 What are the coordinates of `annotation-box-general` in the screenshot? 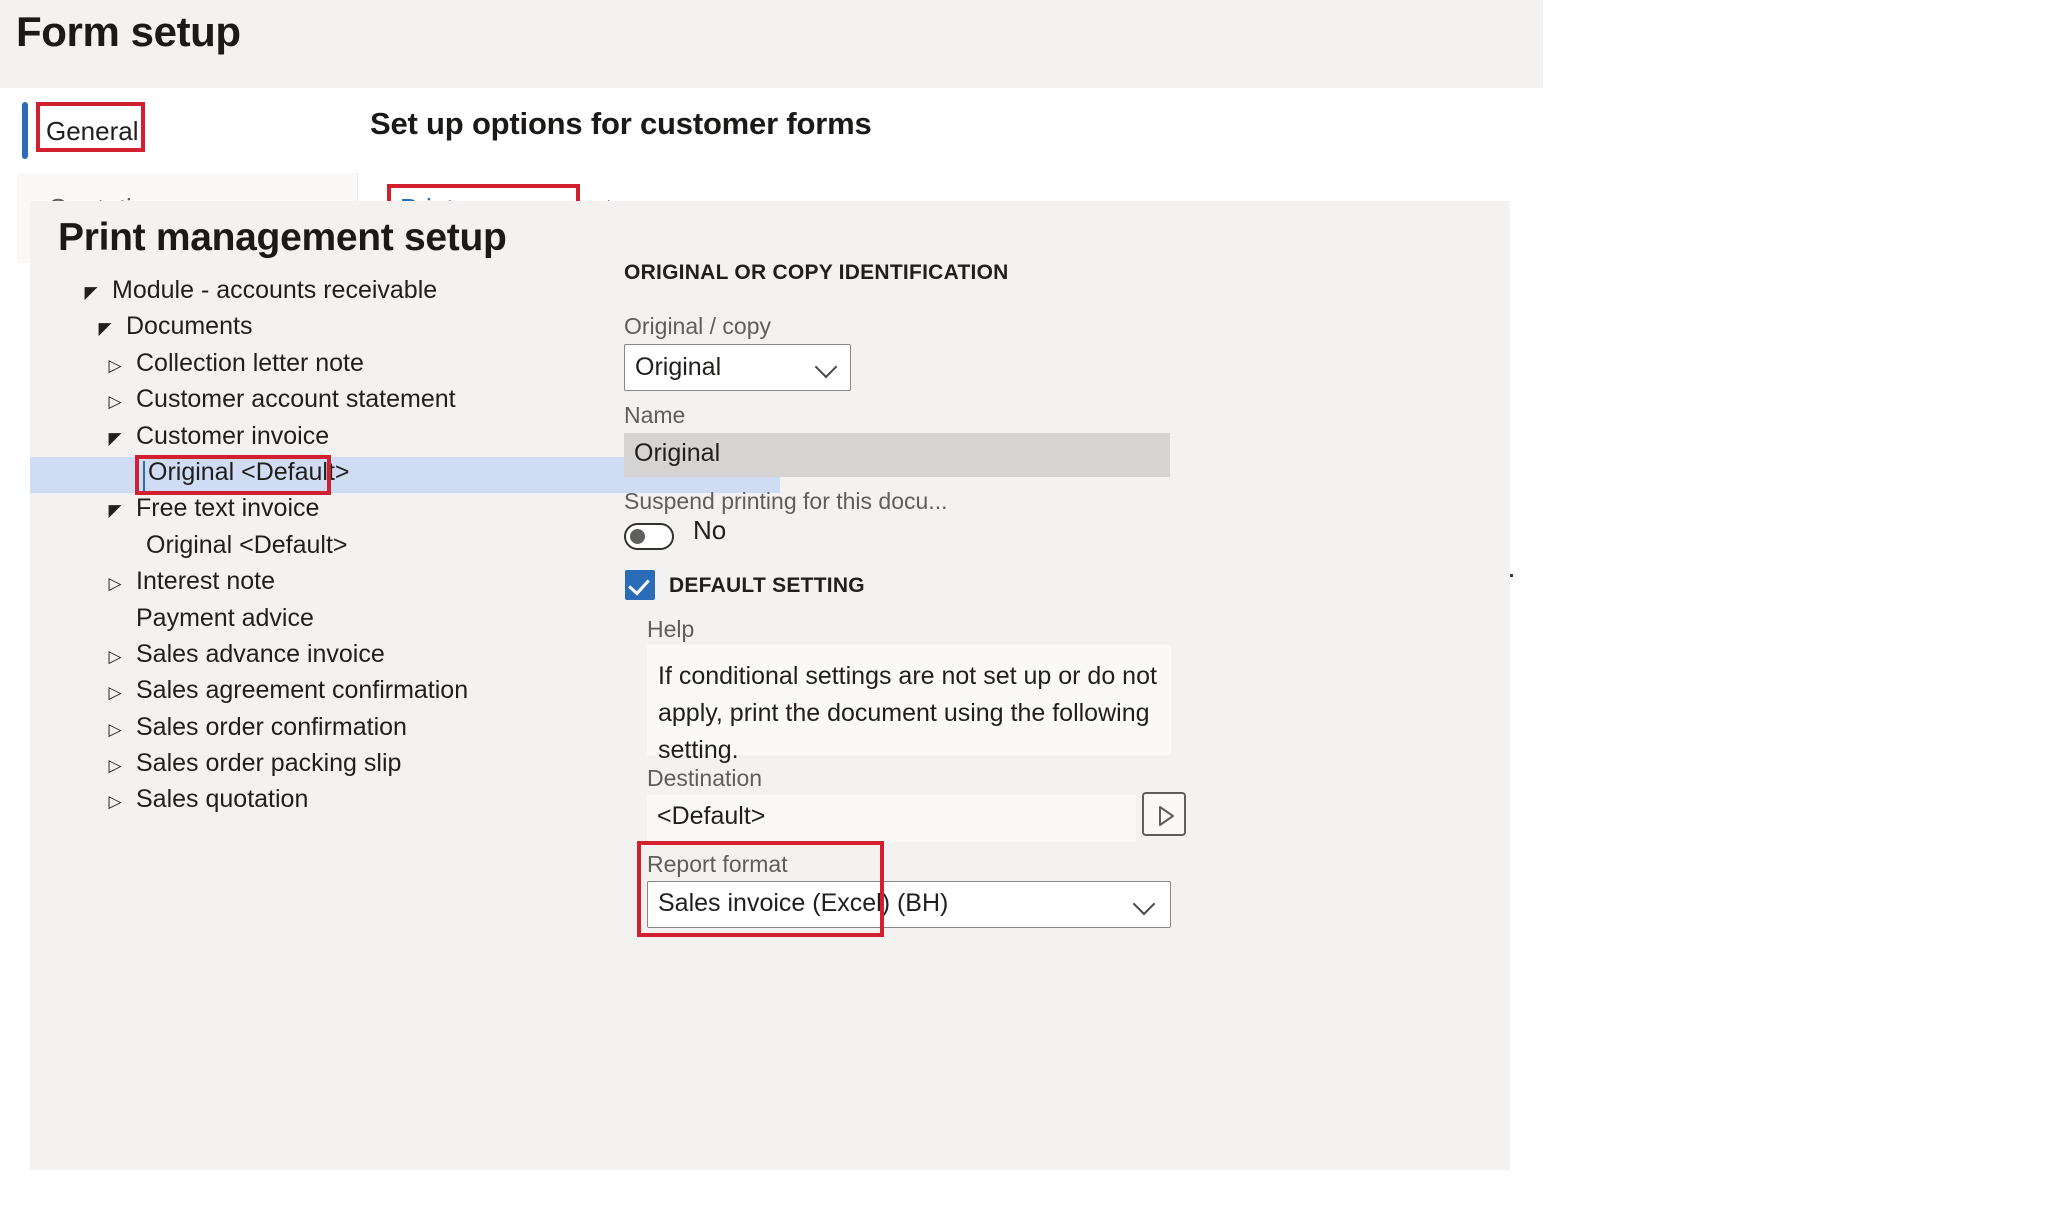 It's located at (90, 127).